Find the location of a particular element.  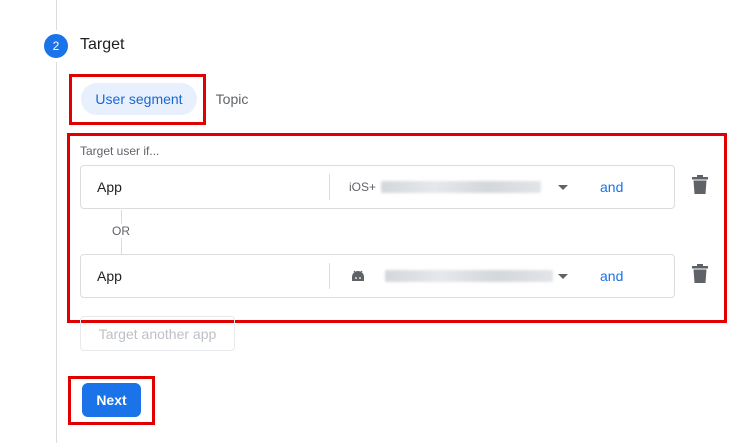

stepper-line-top is located at coordinates (56, 15).